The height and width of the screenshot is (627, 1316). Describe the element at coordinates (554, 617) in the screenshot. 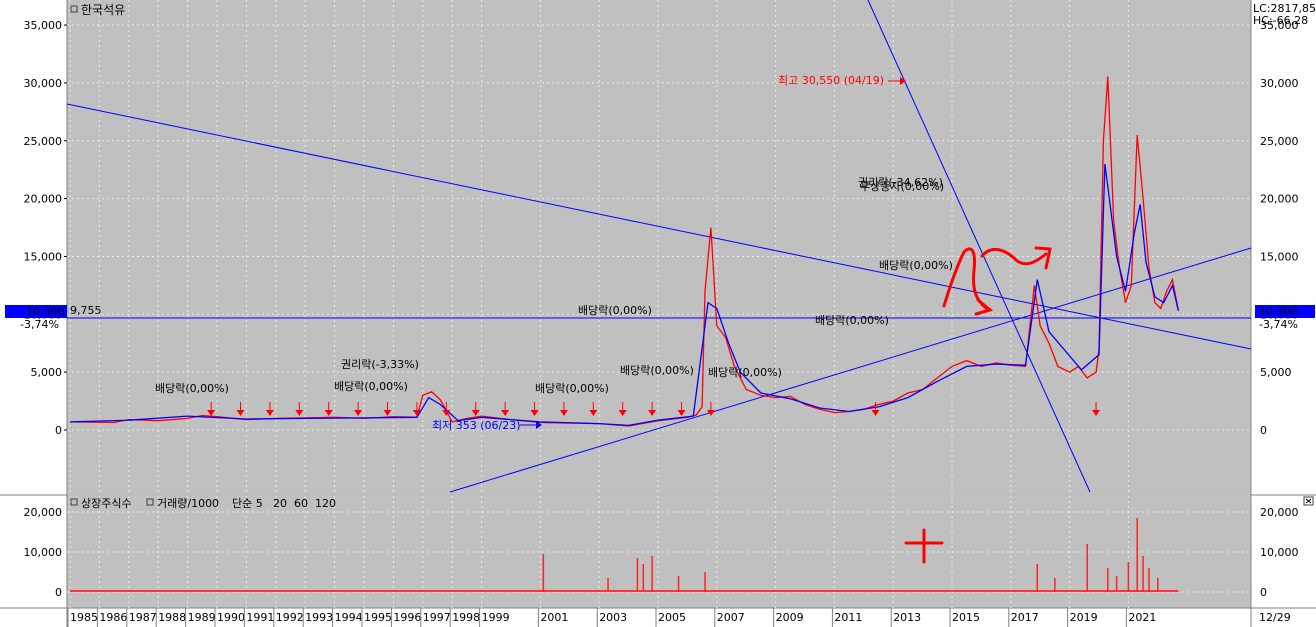

I see `x-tick-label: 2001` at that location.